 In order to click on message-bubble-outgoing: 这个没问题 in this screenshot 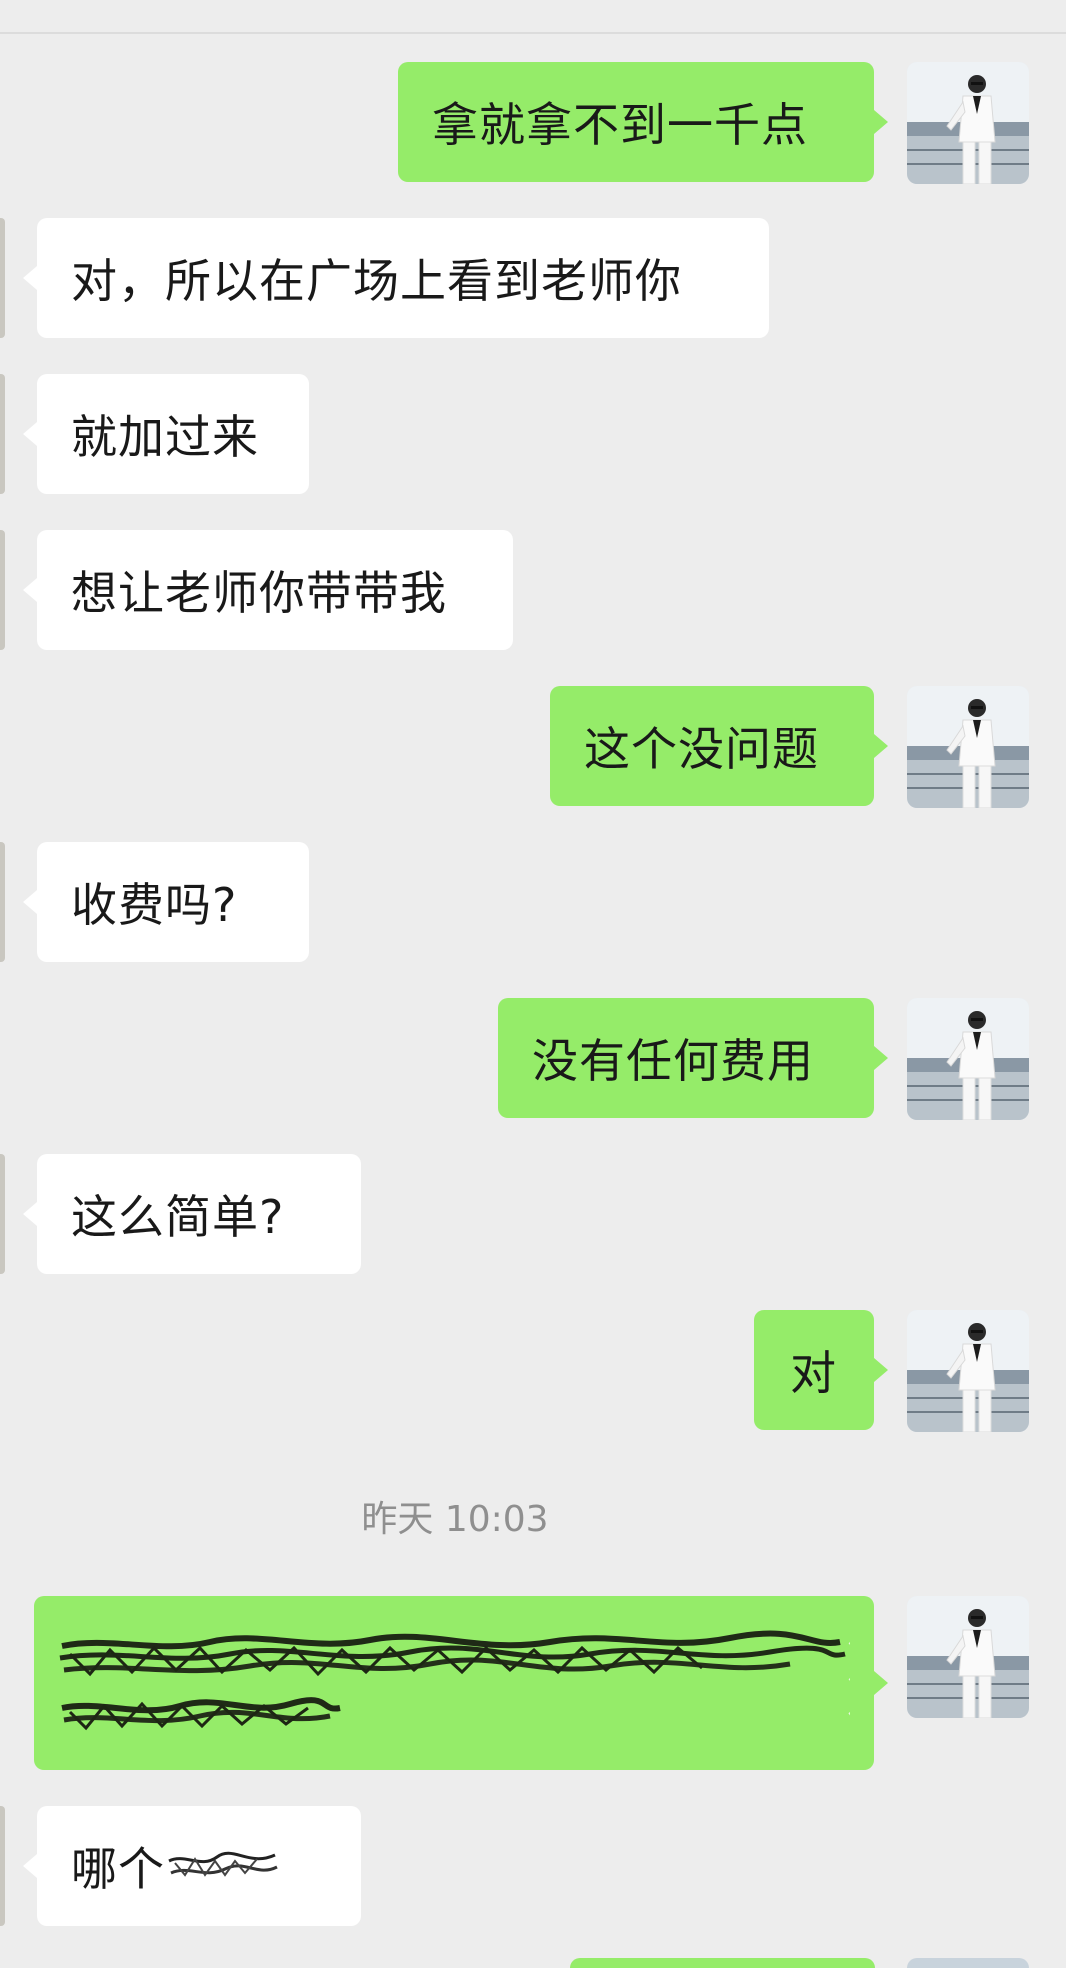, I will do `click(719, 746)`.